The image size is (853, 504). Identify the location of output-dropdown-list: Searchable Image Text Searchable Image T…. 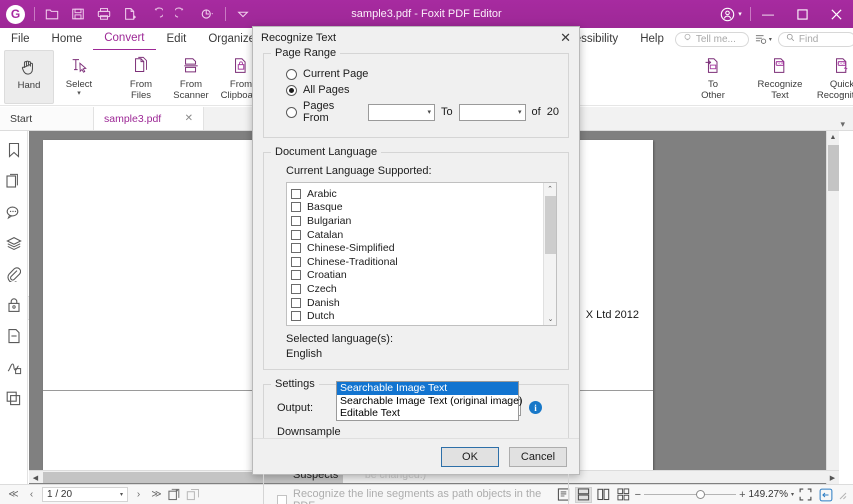
(429, 401).